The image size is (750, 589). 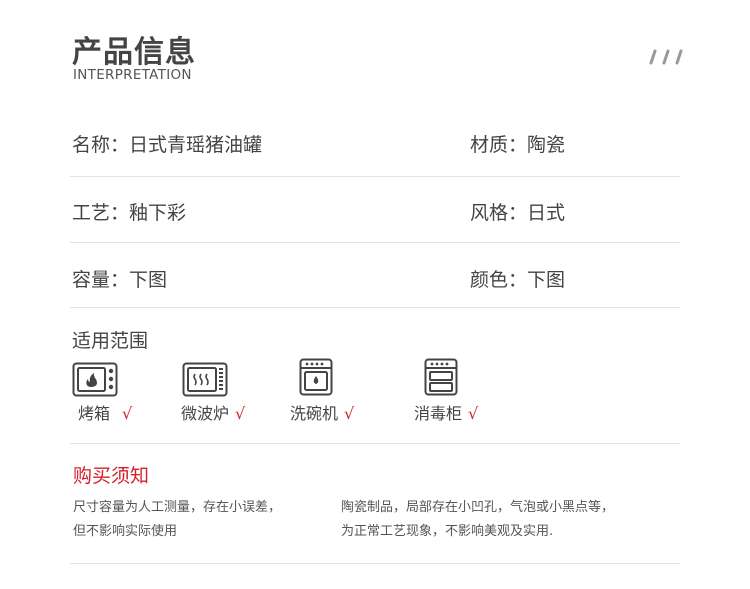 What do you see at coordinates (518, 213) in the screenshot?
I see `spec-style: 风格：日式` at bounding box center [518, 213].